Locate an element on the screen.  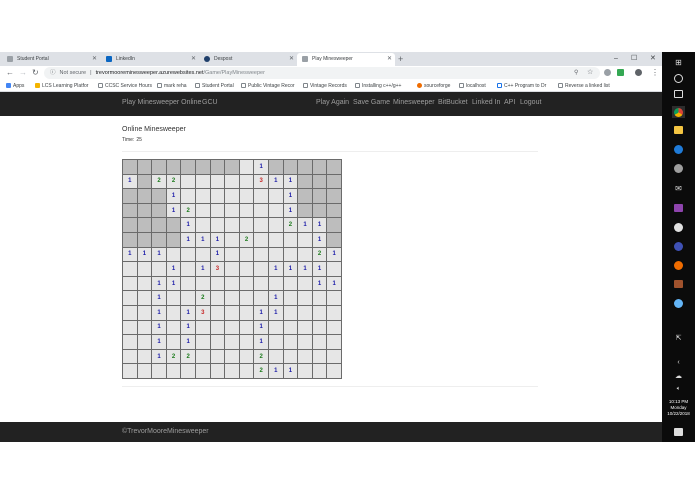
cortana-icon is located at coordinates (678, 78).